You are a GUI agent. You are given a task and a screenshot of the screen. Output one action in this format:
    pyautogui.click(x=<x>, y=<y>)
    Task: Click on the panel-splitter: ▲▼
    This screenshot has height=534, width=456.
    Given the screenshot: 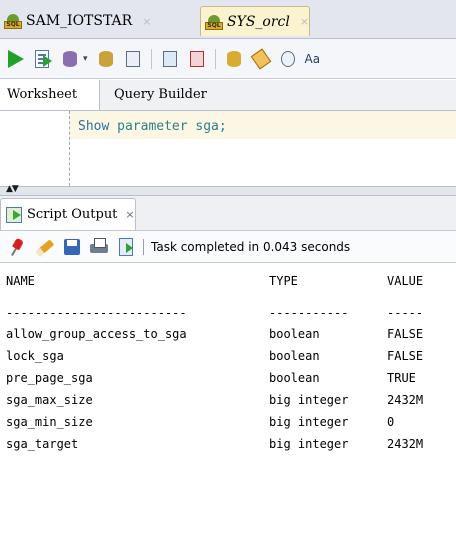 What is the action you would take?
    pyautogui.click(x=228, y=190)
    